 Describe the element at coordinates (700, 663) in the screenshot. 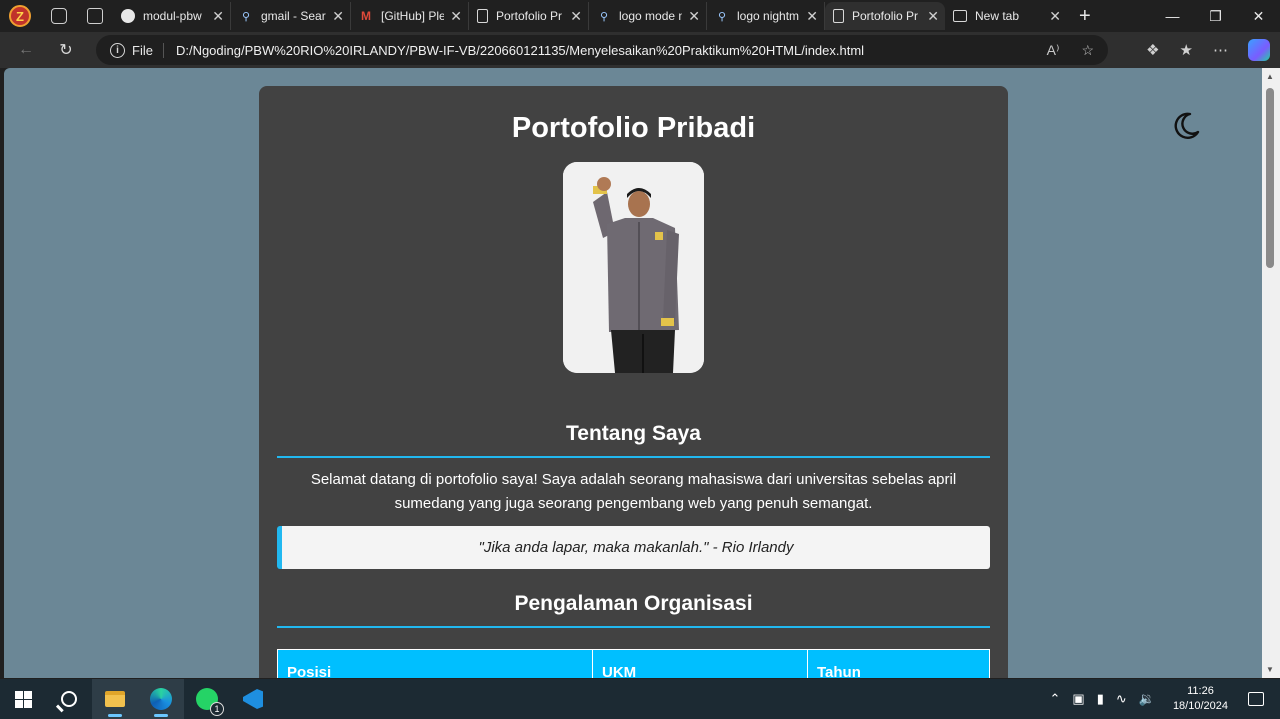

I see `column-header-ukm: UKM` at that location.